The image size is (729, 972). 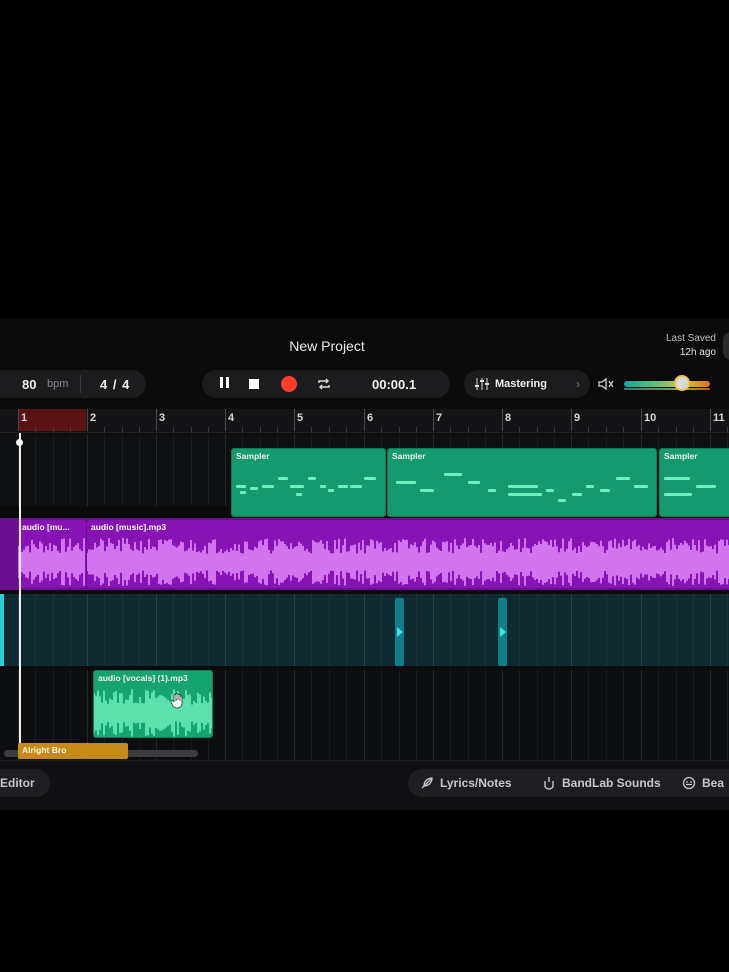 What do you see at coordinates (521, 384) in the screenshot?
I see `mastering-label: Mastering` at bounding box center [521, 384].